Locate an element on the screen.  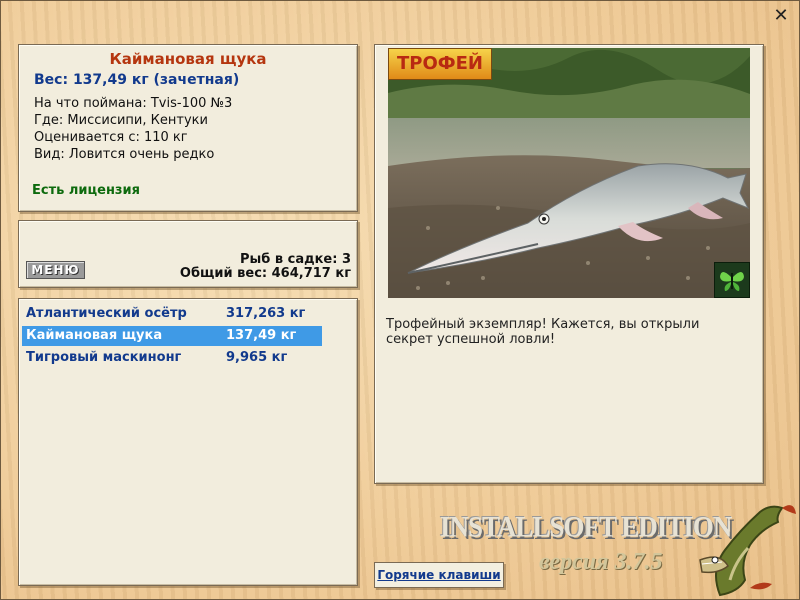
rarity-line: Вид: Ловится очень редко is located at coordinates (124, 154).